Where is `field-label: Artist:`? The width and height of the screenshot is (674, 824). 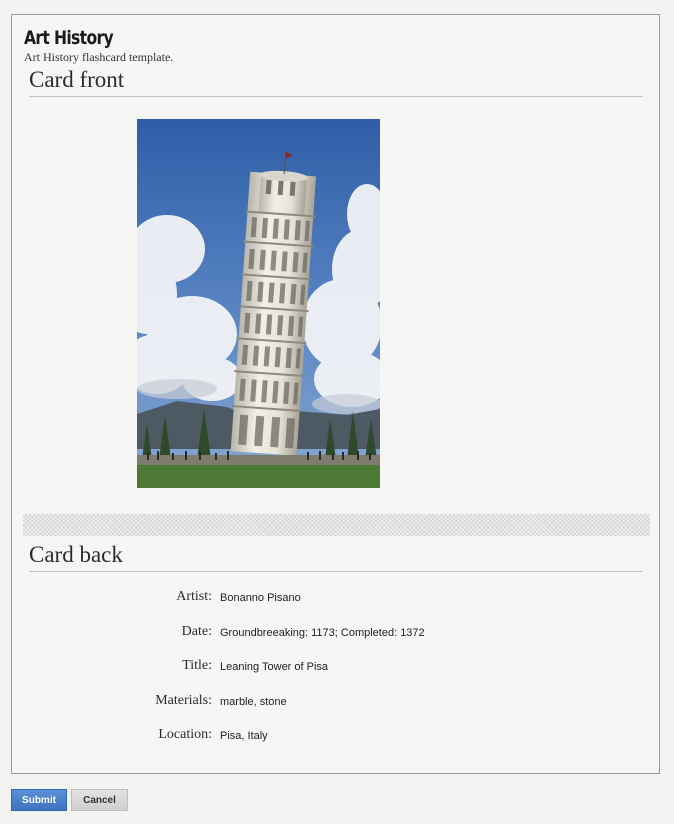 field-label: Artist: is located at coordinates (194, 596).